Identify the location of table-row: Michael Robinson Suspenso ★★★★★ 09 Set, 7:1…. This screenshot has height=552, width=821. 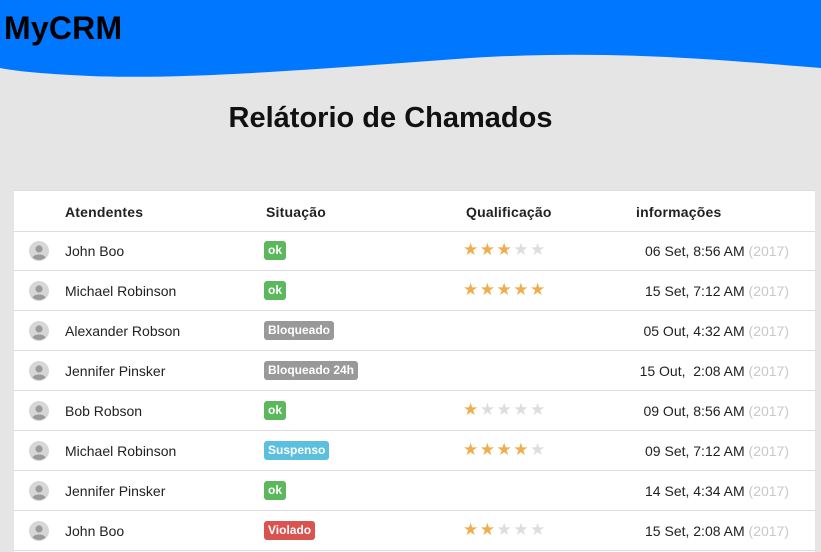
(414, 451).